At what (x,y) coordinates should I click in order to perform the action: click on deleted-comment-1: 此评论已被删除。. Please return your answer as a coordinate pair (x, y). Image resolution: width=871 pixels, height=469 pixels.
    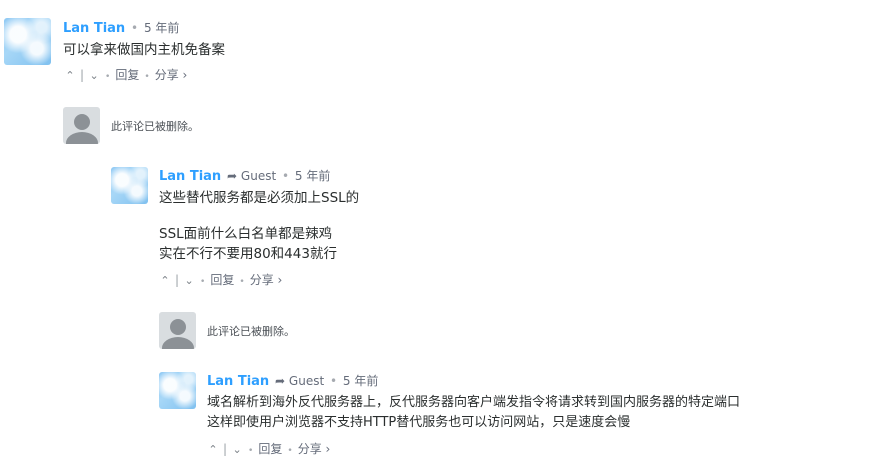
    Looking at the image, I should click on (263, 125).